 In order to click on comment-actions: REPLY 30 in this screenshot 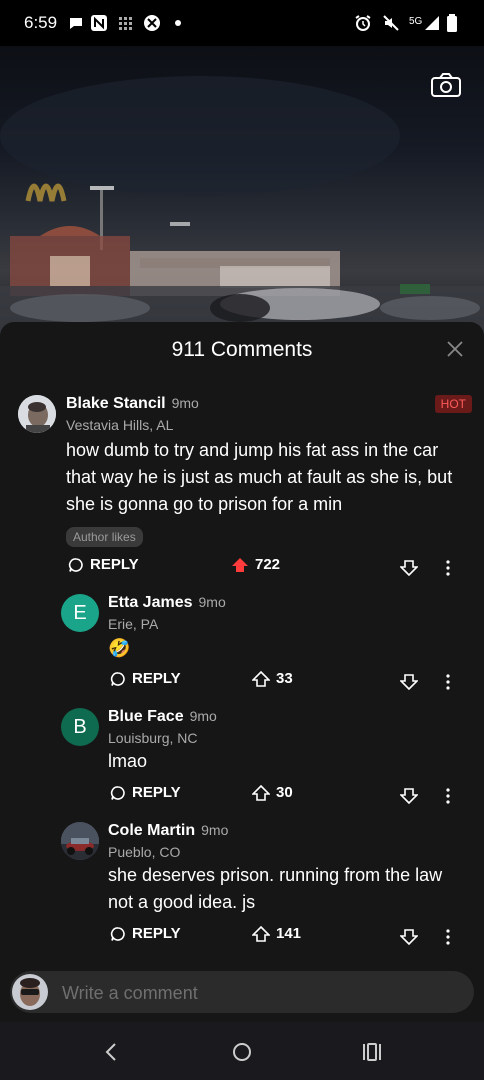, I will do `click(242, 796)`.